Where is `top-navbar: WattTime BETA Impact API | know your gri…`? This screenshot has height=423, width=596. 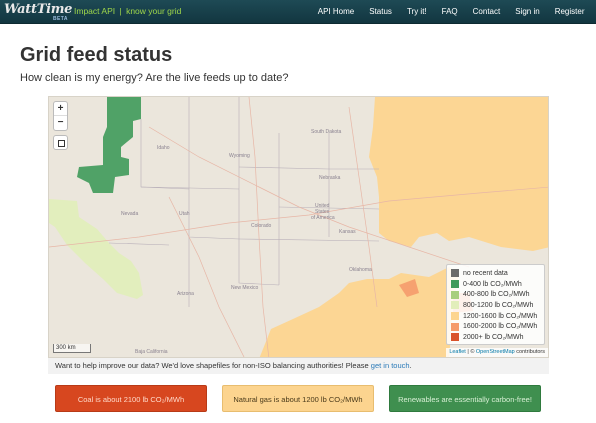
top-navbar: WattTime BETA Impact API | know your gri… is located at coordinates (298, 12).